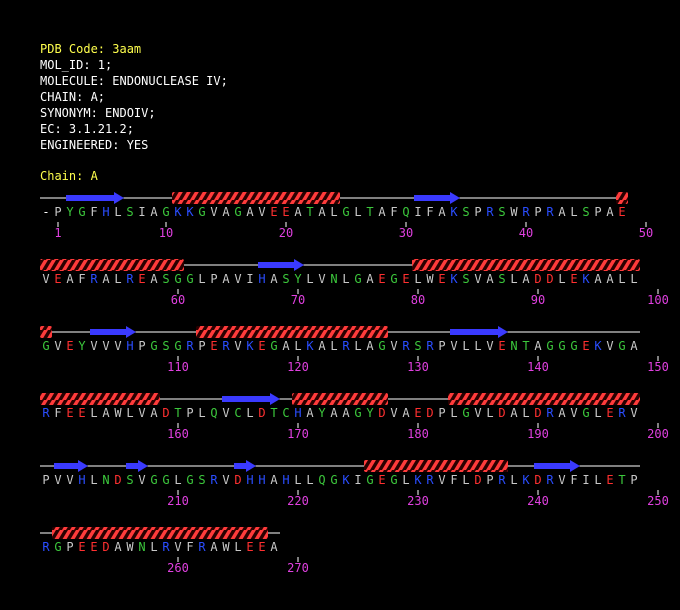 Image resolution: width=680 pixels, height=610 pixels. I want to click on residue-number: 110, so click(178, 367).